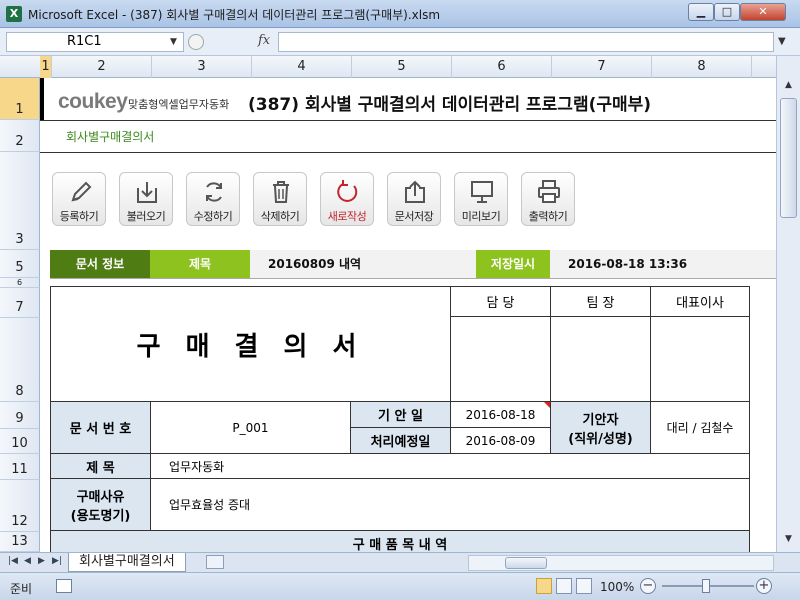 The image size is (800, 600). What do you see at coordinates (20, 136) in the screenshot?
I see `row-header: 2` at bounding box center [20, 136].